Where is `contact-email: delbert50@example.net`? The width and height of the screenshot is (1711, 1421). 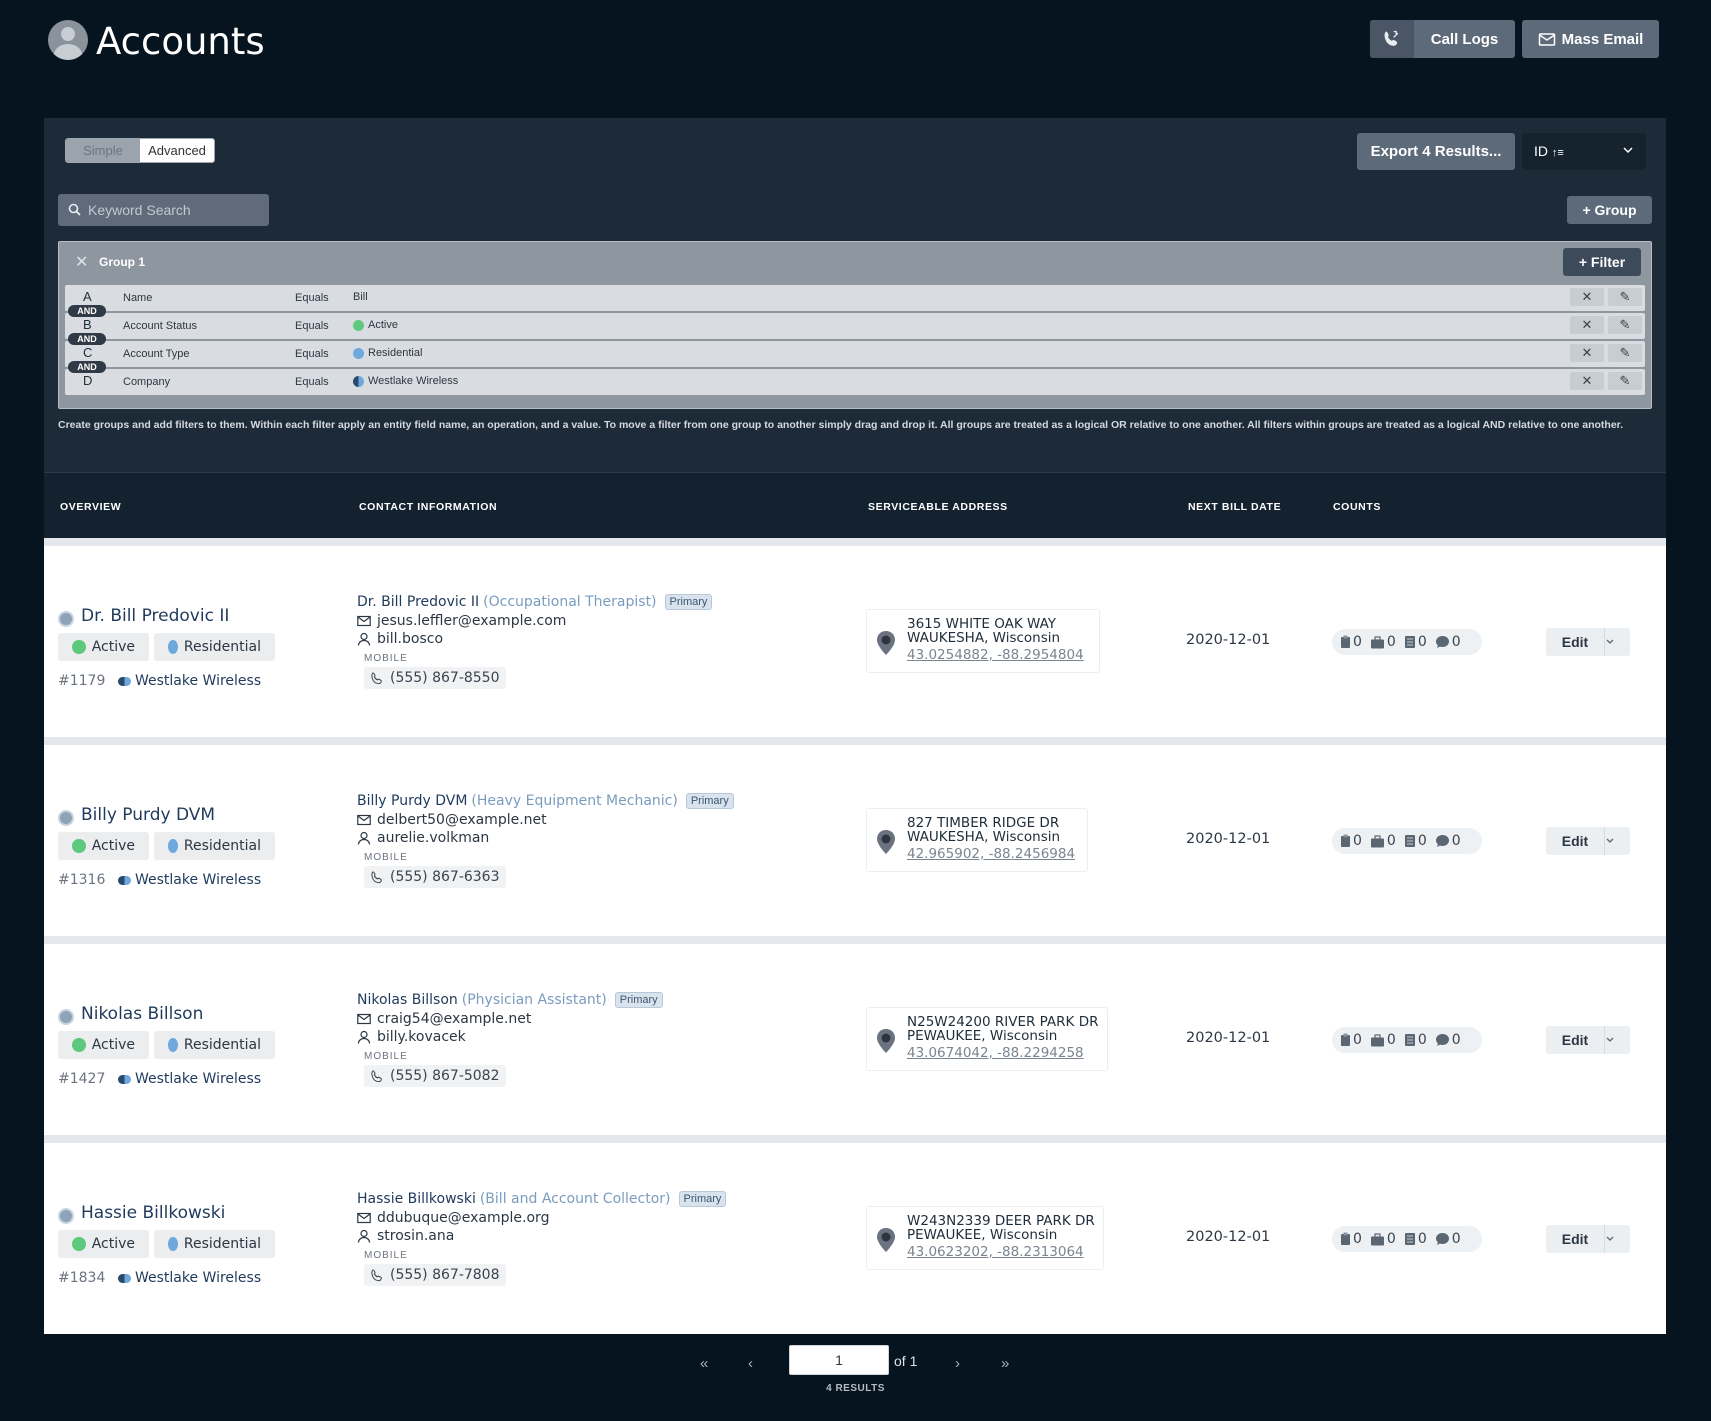
contact-email: delbert50@example.net is located at coordinates (452, 820).